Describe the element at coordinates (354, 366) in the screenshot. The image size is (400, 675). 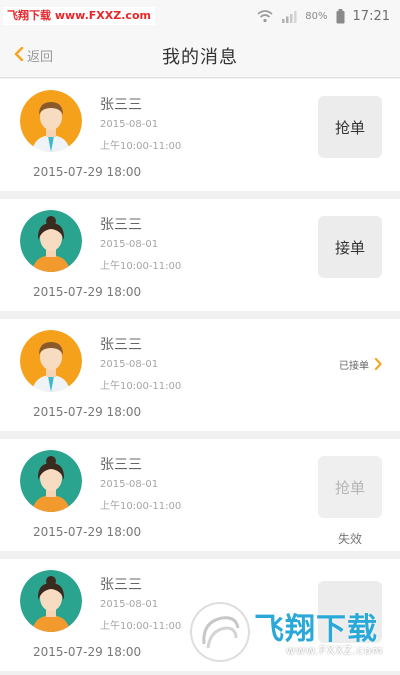
I see `accepted-status-label: 已接单` at that location.